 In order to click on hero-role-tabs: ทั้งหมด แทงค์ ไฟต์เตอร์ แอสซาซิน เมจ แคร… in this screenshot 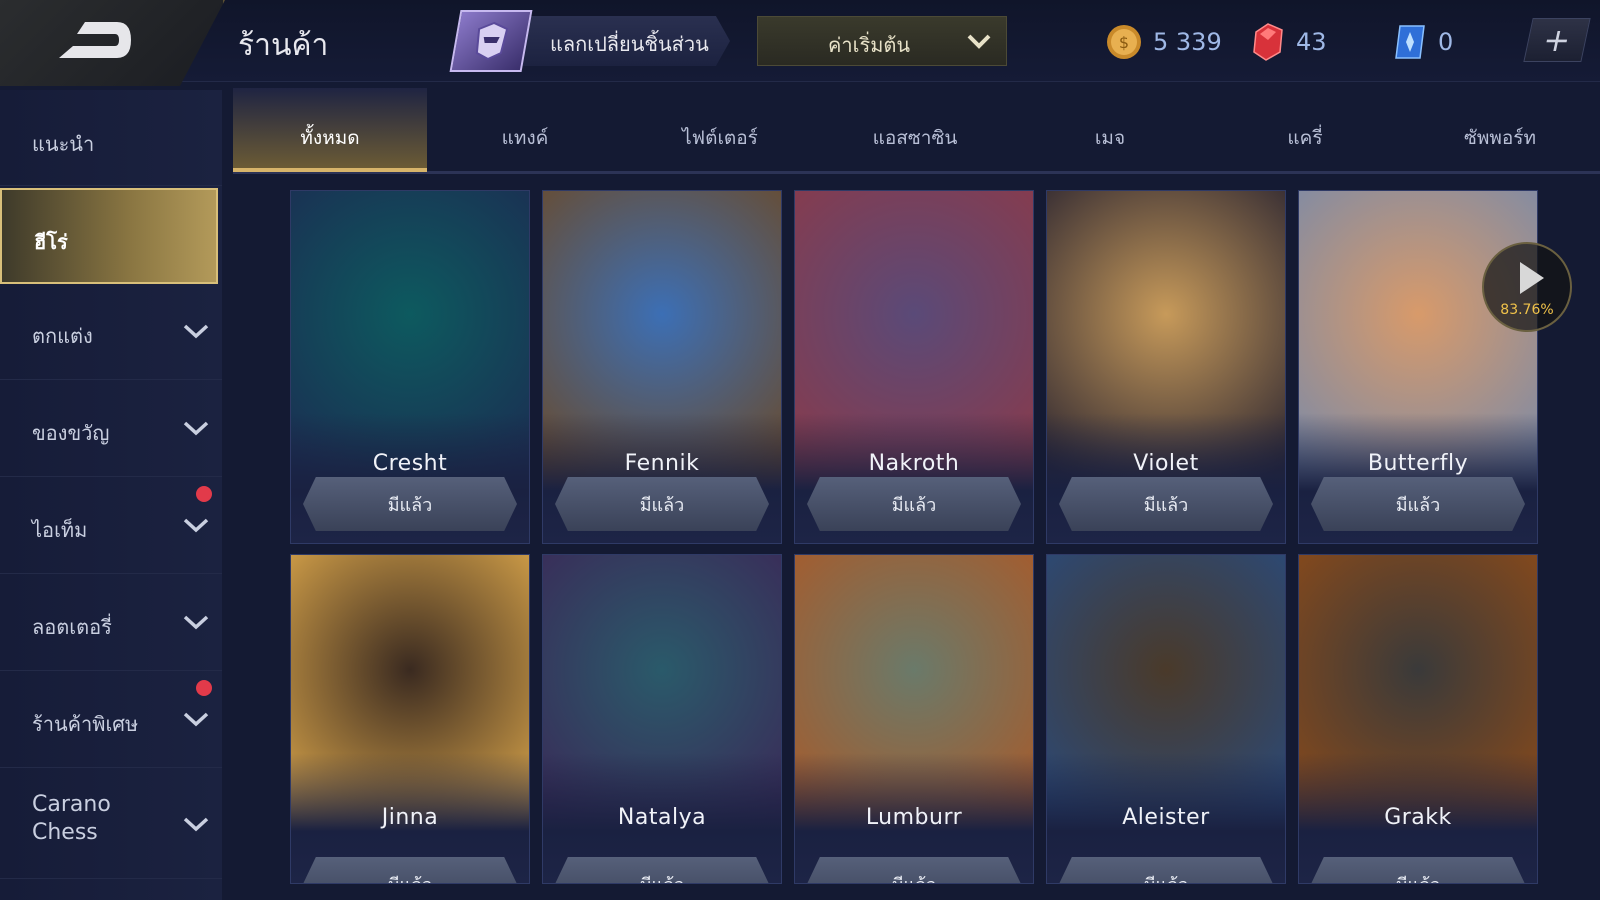, I will do `click(916, 131)`.